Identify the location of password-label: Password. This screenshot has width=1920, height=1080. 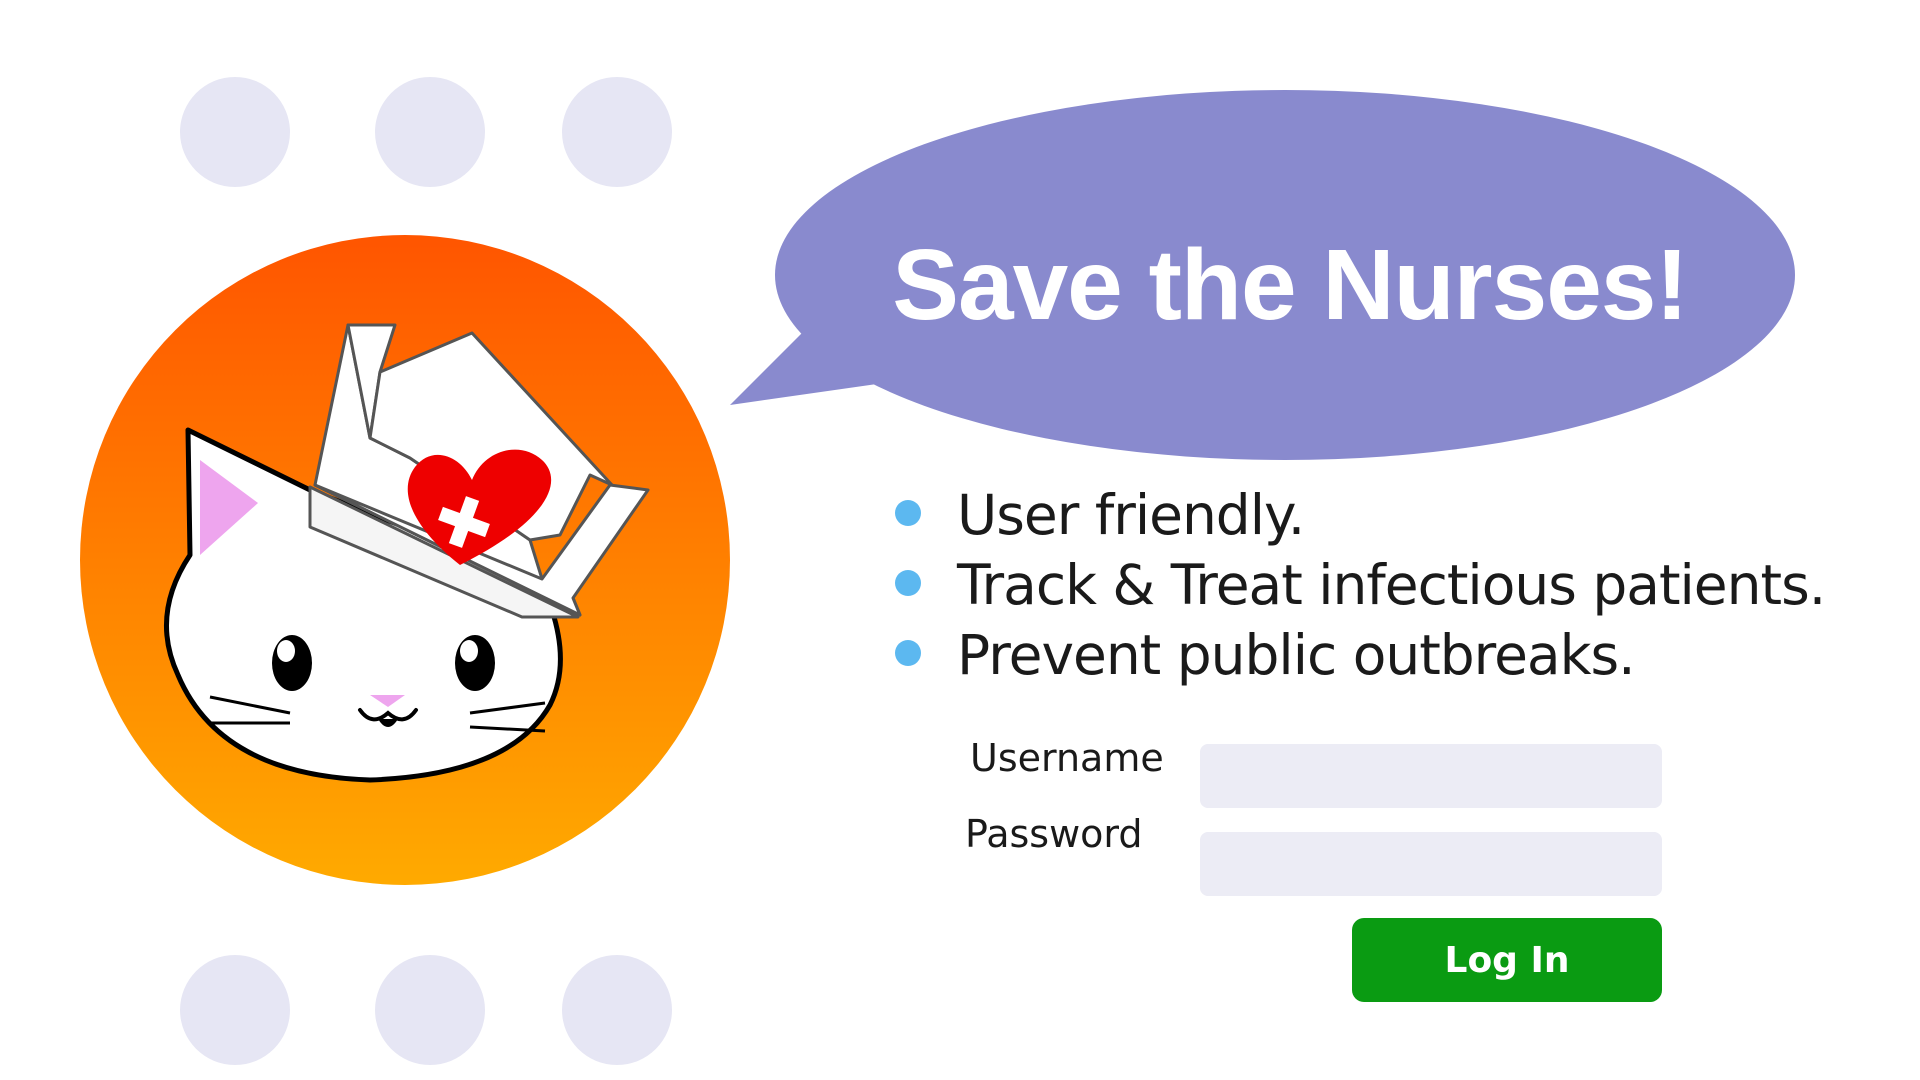
(1054, 834).